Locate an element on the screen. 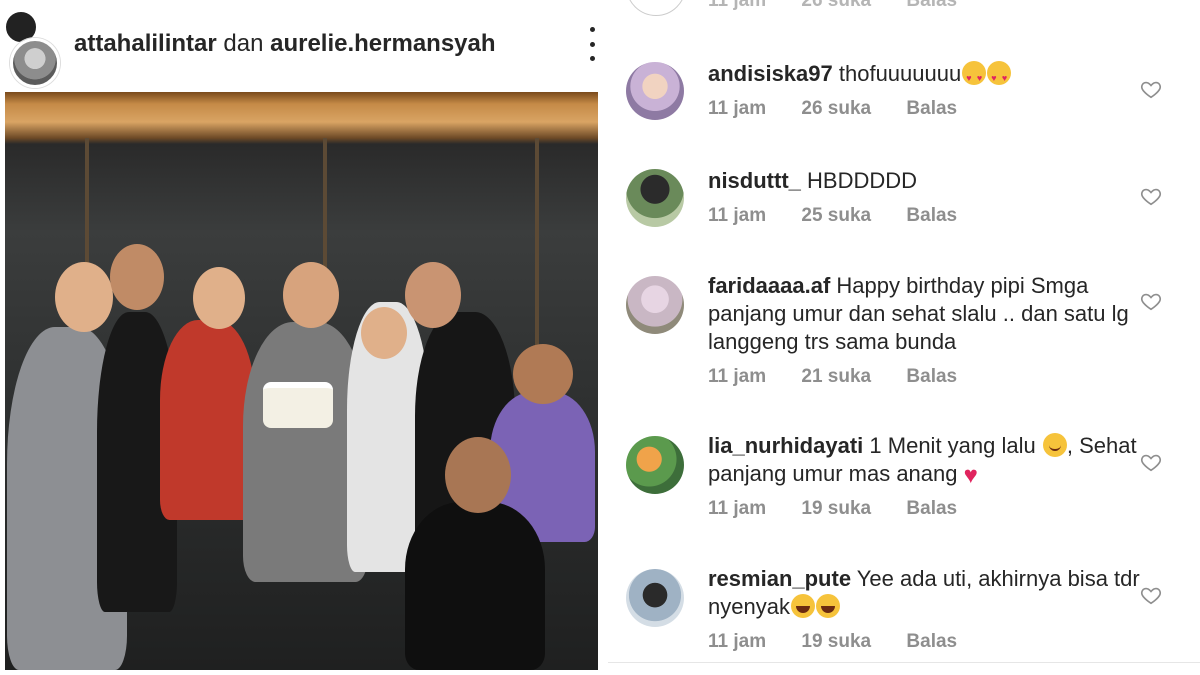  comment-text: andisiska97 thofuuuuuuu is located at coordinates (924, 76).